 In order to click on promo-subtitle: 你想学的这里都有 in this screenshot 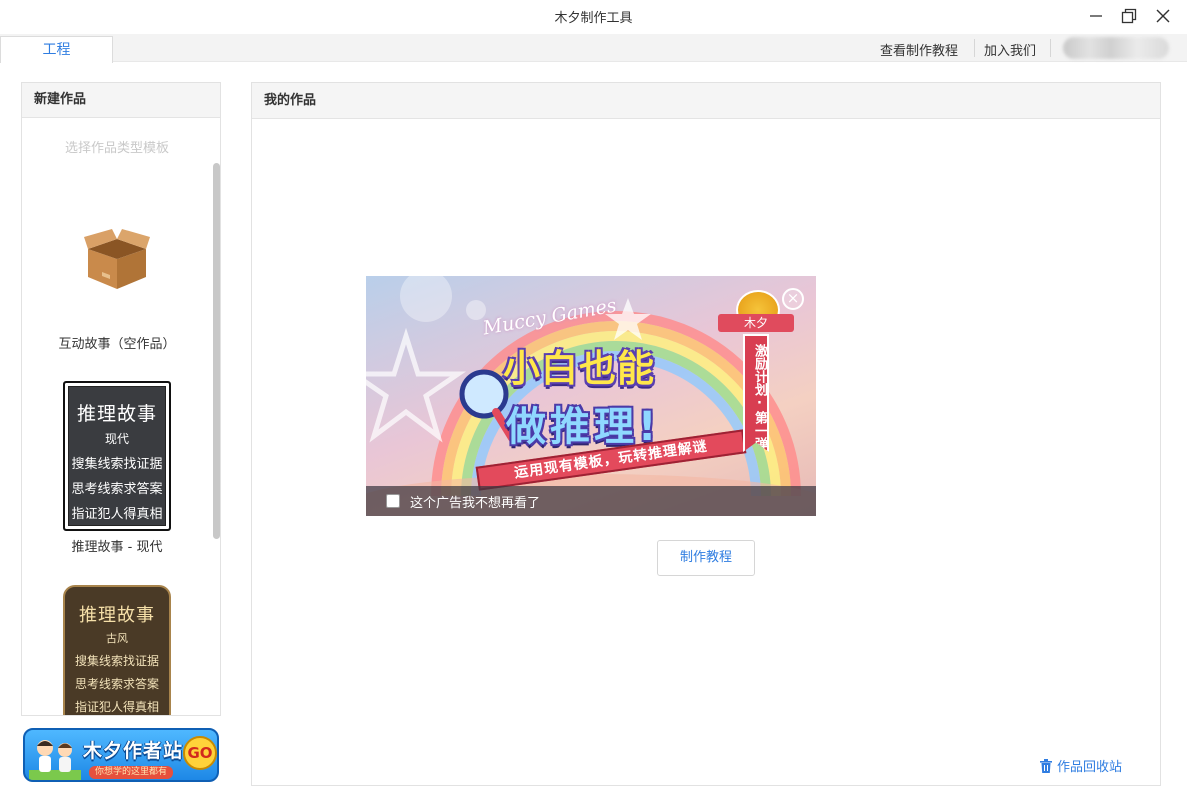, I will do `click(131, 772)`.